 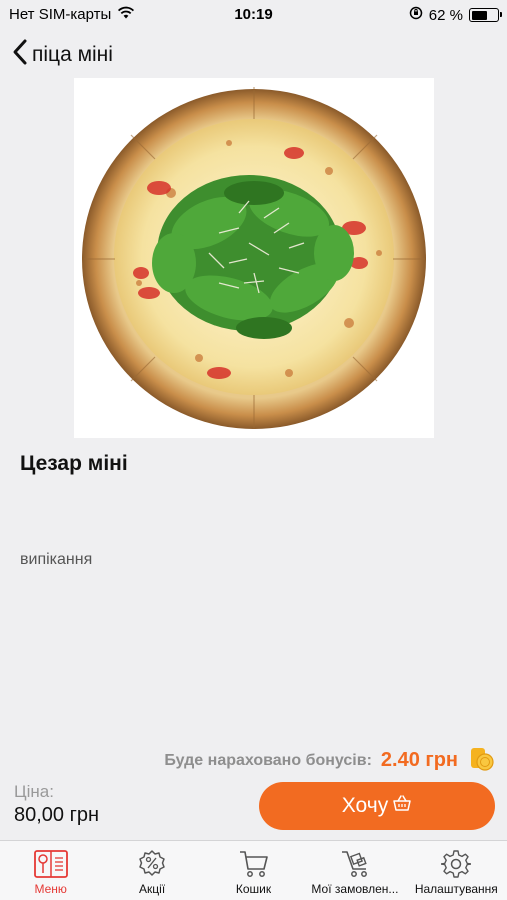 What do you see at coordinates (253, 54) in the screenshot?
I see `navigation-bar: піца міні` at bounding box center [253, 54].